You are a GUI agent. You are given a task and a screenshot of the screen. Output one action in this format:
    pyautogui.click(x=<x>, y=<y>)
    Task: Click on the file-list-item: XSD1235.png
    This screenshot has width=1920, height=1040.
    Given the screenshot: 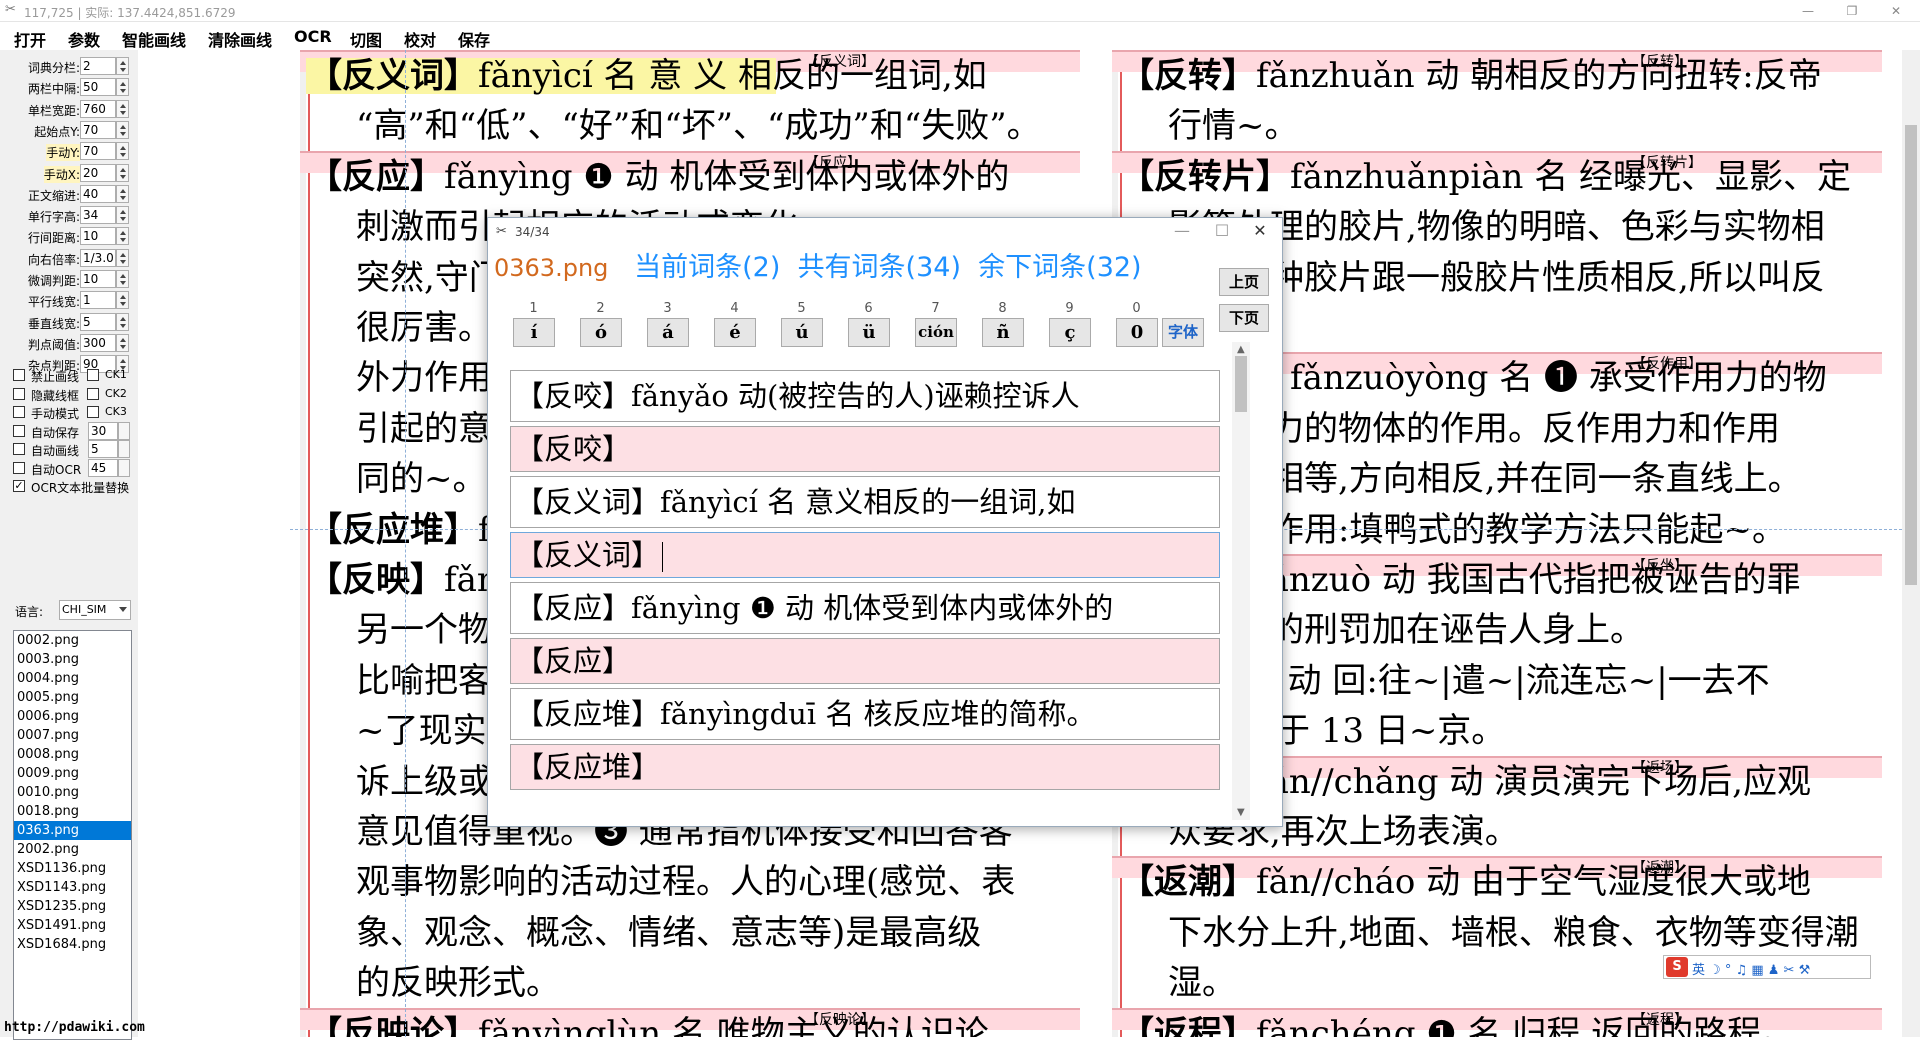 What is the action you would take?
    pyautogui.click(x=72, y=906)
    